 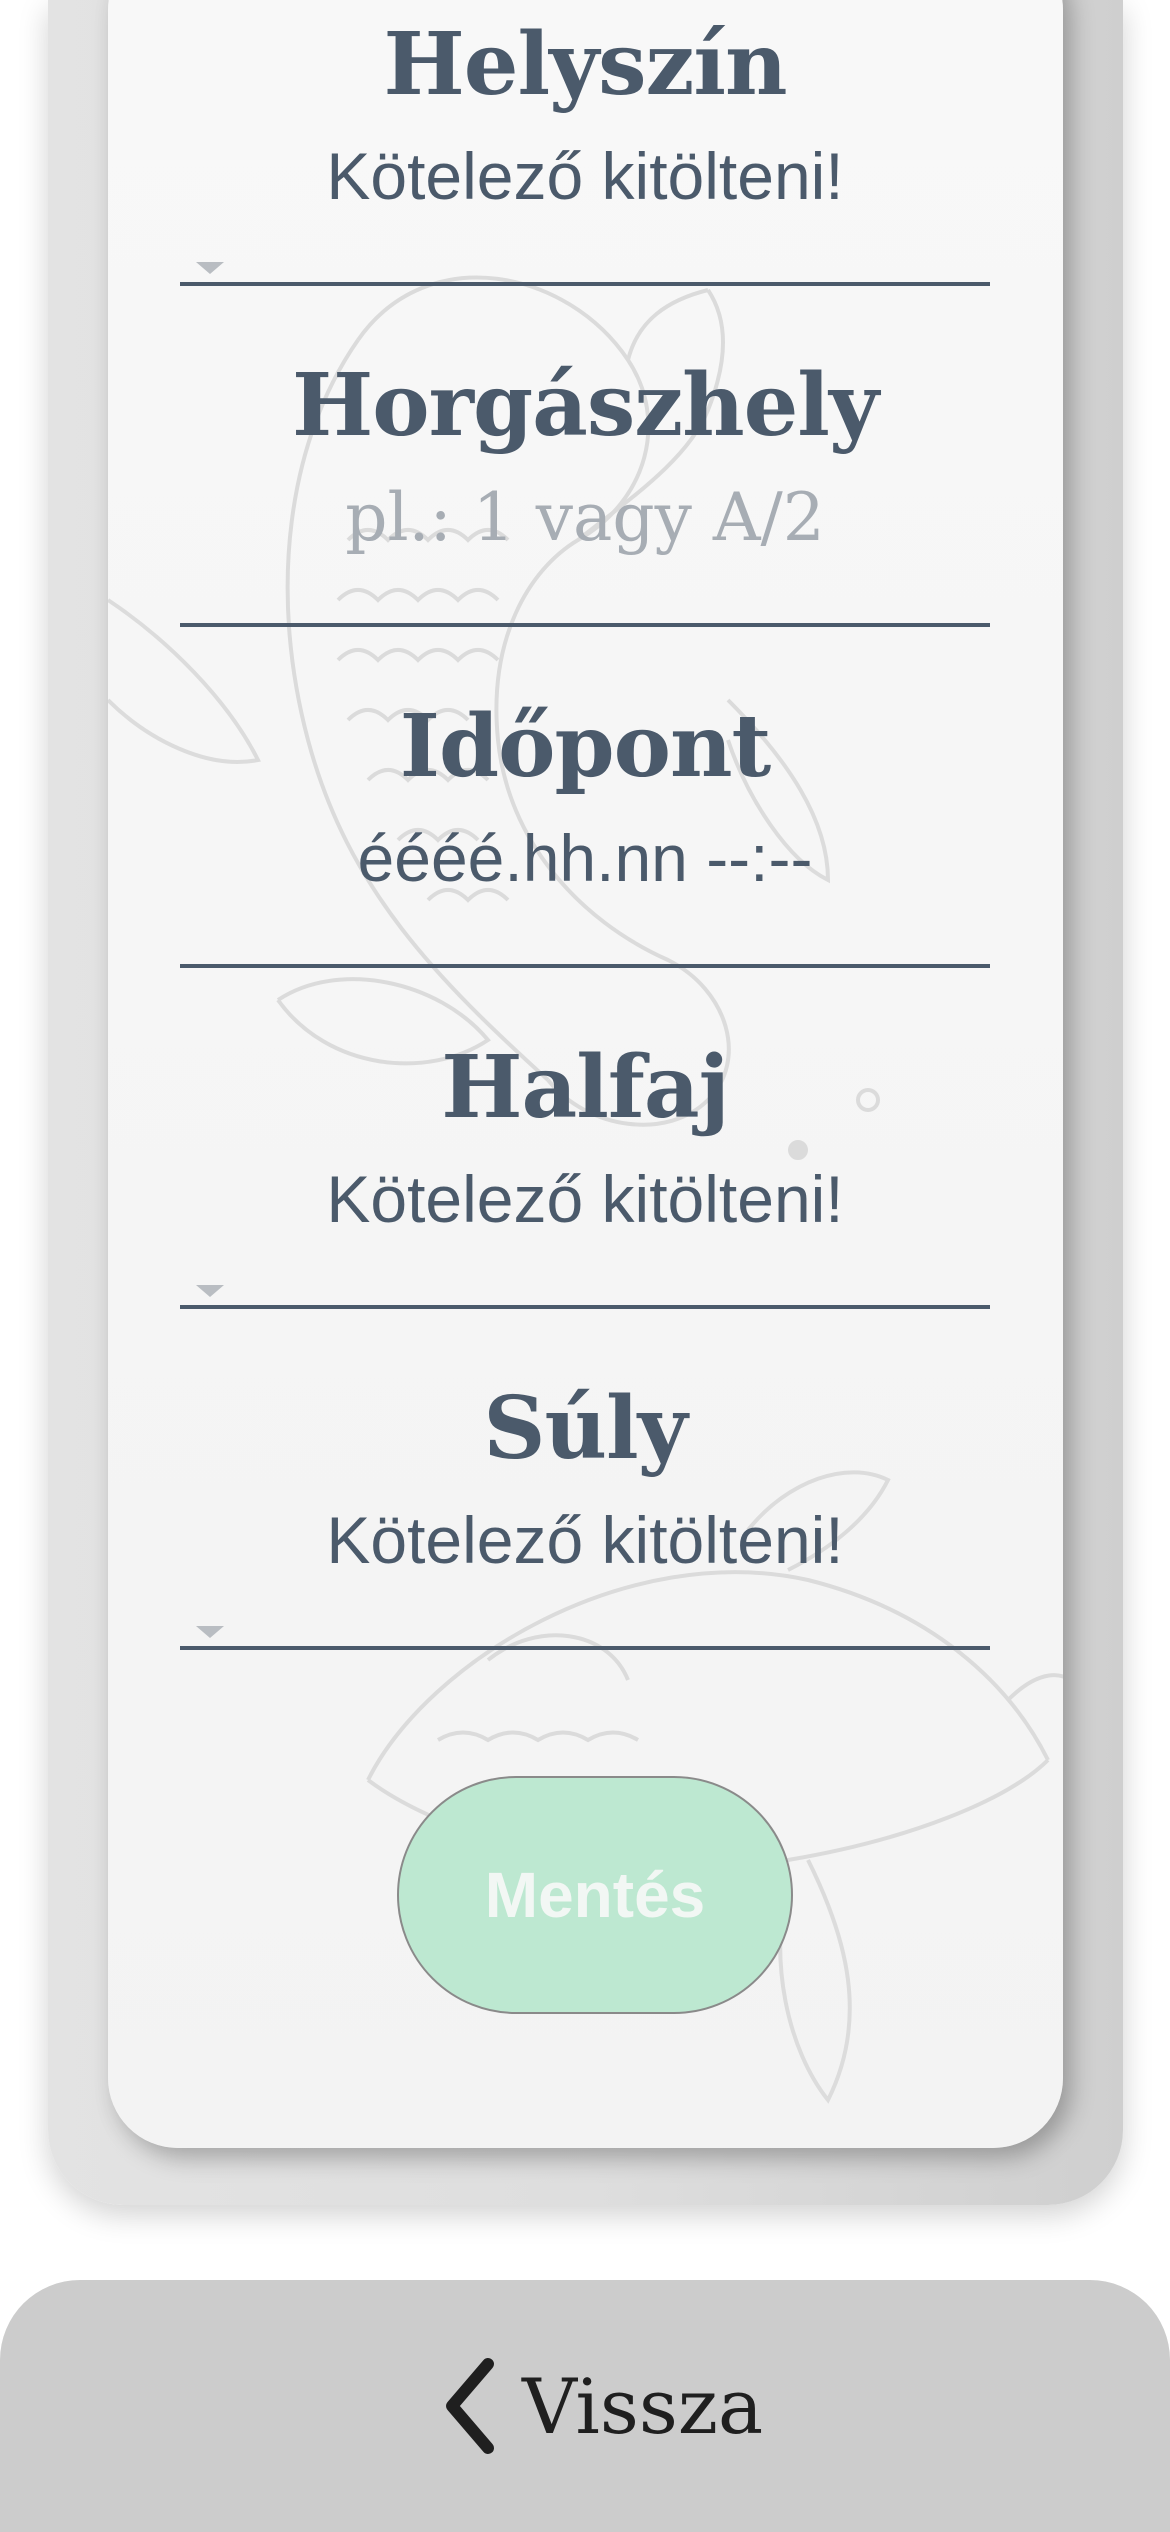 I want to click on datetime-label: Időpont, so click(x=585, y=746).